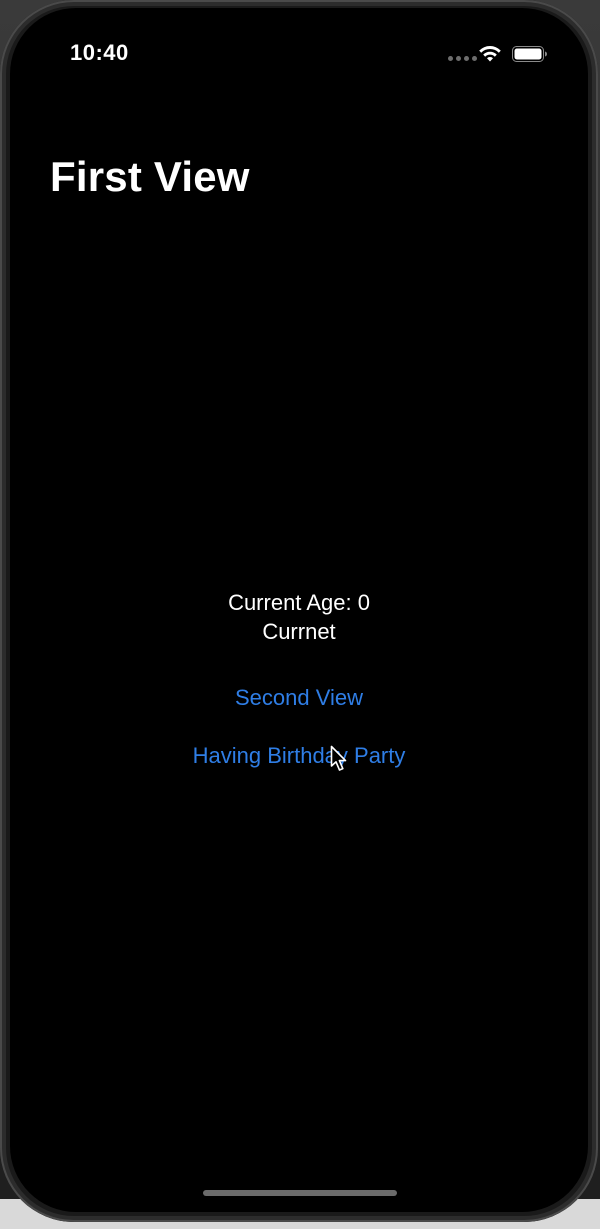 The height and width of the screenshot is (1229, 600). I want to click on status-text: Currnet, so click(299, 631).